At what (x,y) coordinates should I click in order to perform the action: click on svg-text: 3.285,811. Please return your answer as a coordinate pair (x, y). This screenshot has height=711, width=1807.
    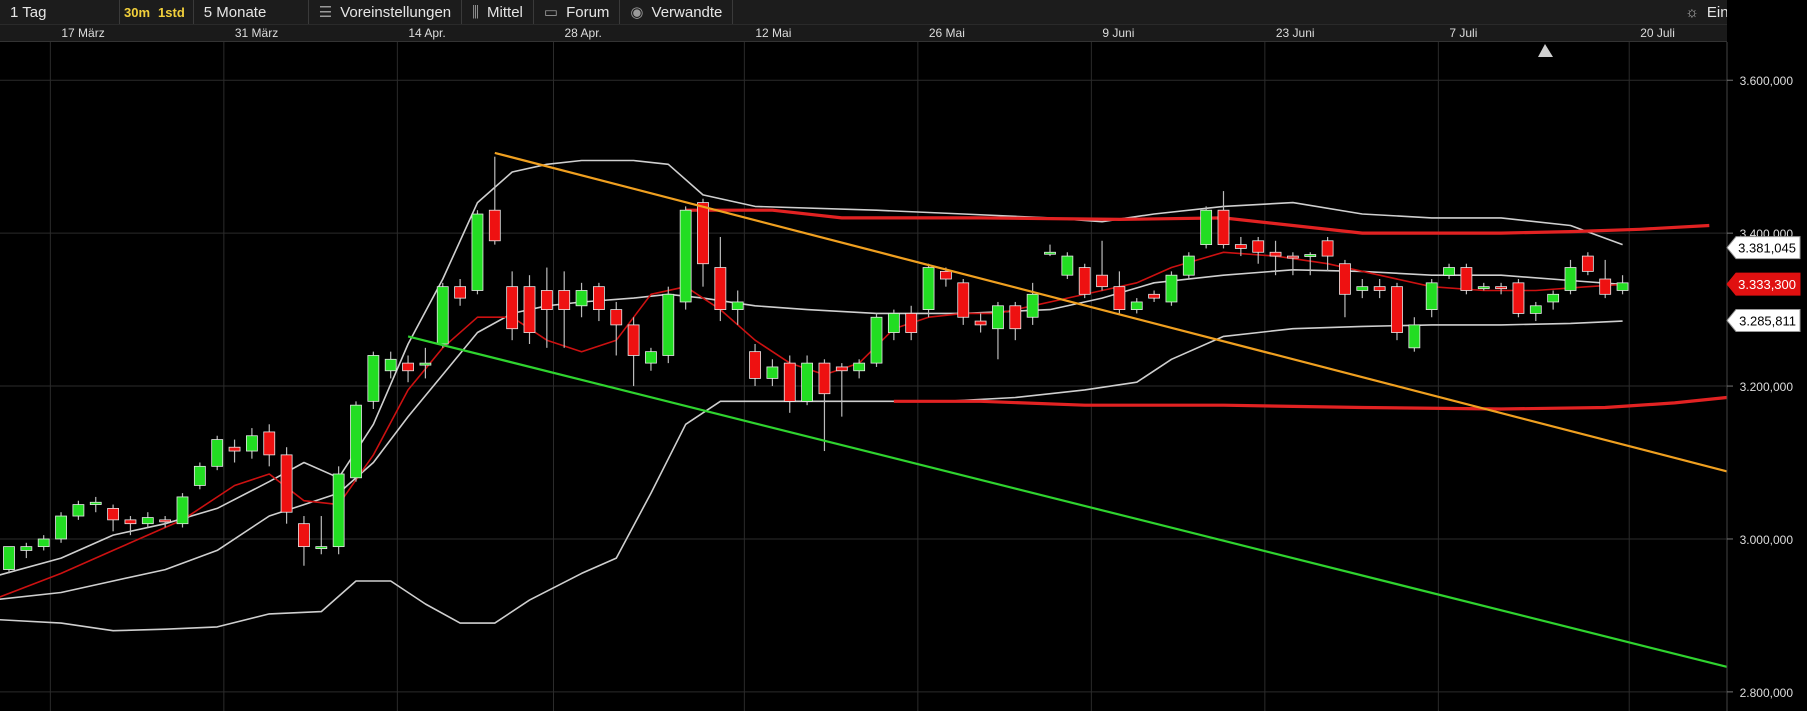
    Looking at the image, I should click on (1767, 320).